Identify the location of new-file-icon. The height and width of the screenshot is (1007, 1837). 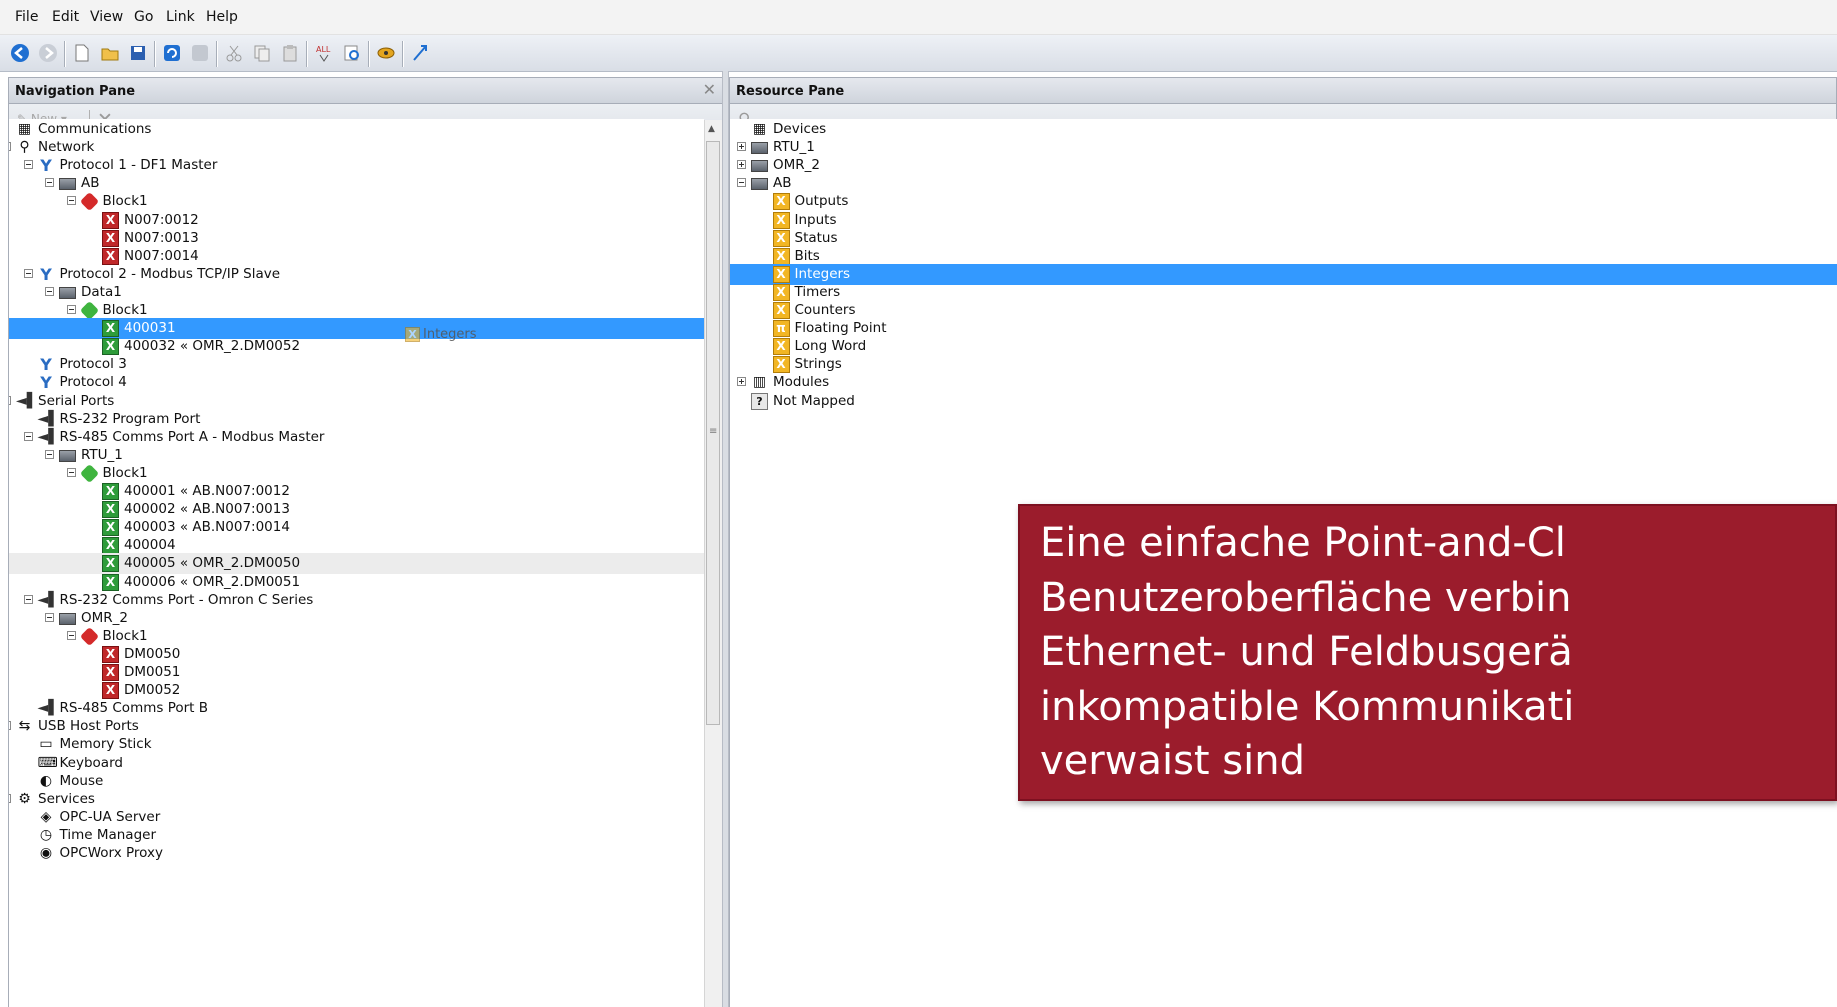
(82, 53).